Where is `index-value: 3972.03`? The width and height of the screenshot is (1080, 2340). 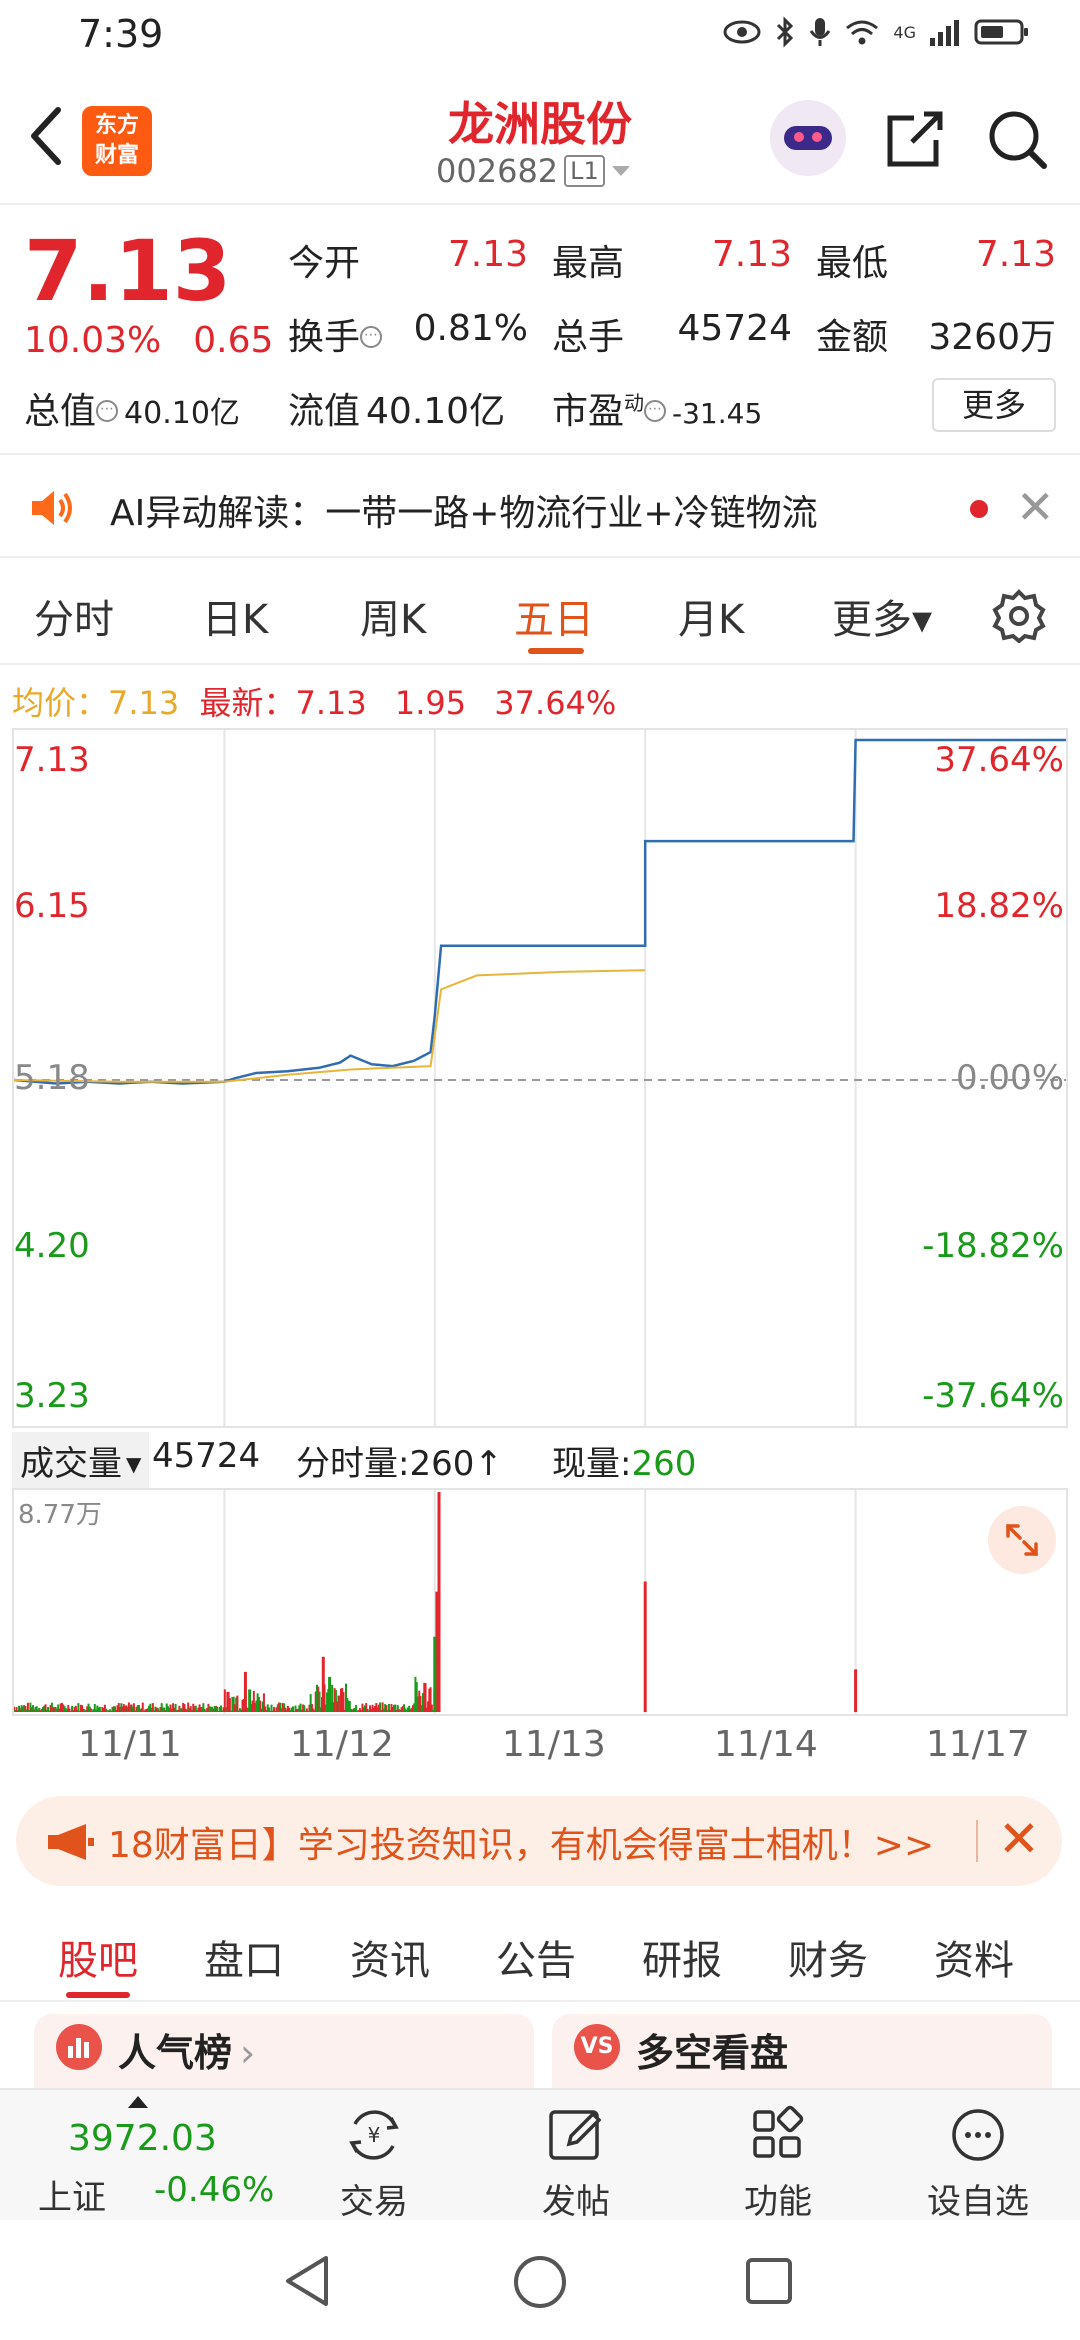 index-value: 3972.03 is located at coordinates (142, 2138).